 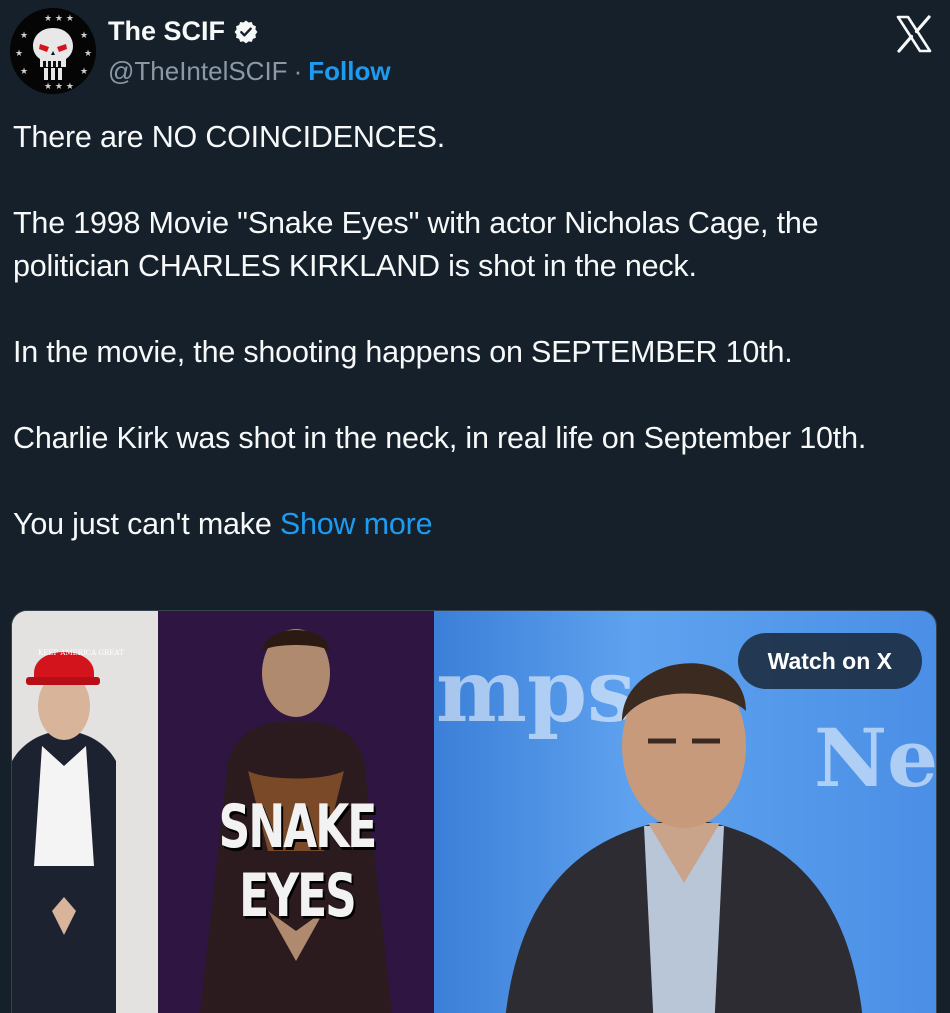 I want to click on watch-on-x-button: Watch on X, so click(x=829, y=661).